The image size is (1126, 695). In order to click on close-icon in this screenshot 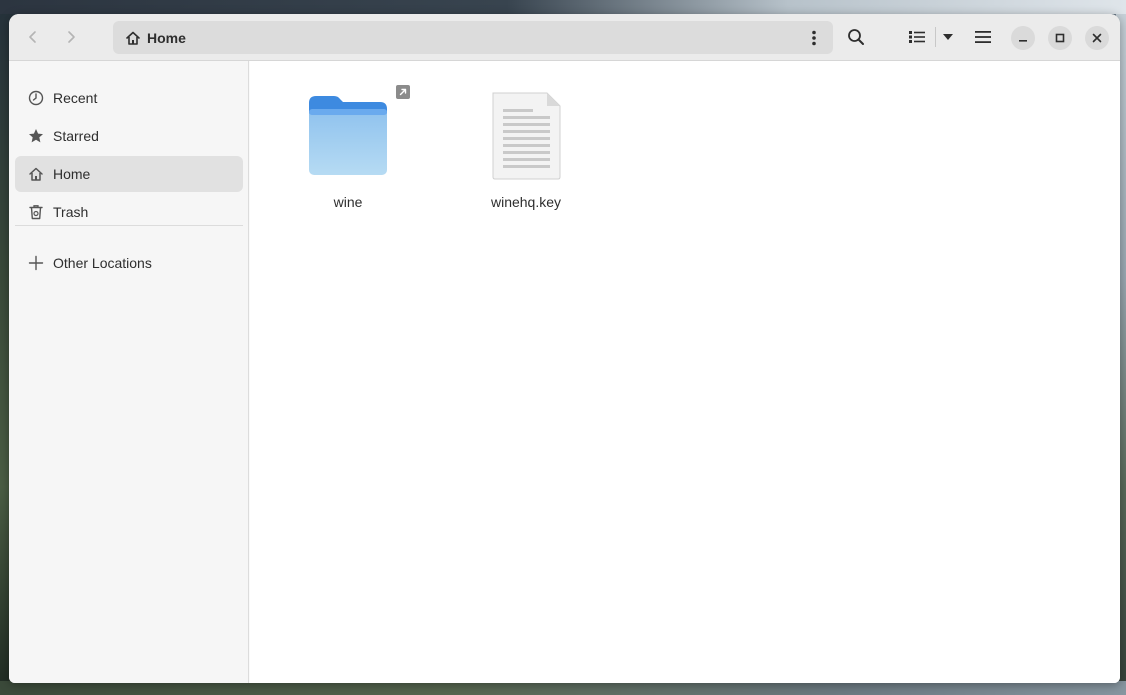, I will do `click(1097, 38)`.